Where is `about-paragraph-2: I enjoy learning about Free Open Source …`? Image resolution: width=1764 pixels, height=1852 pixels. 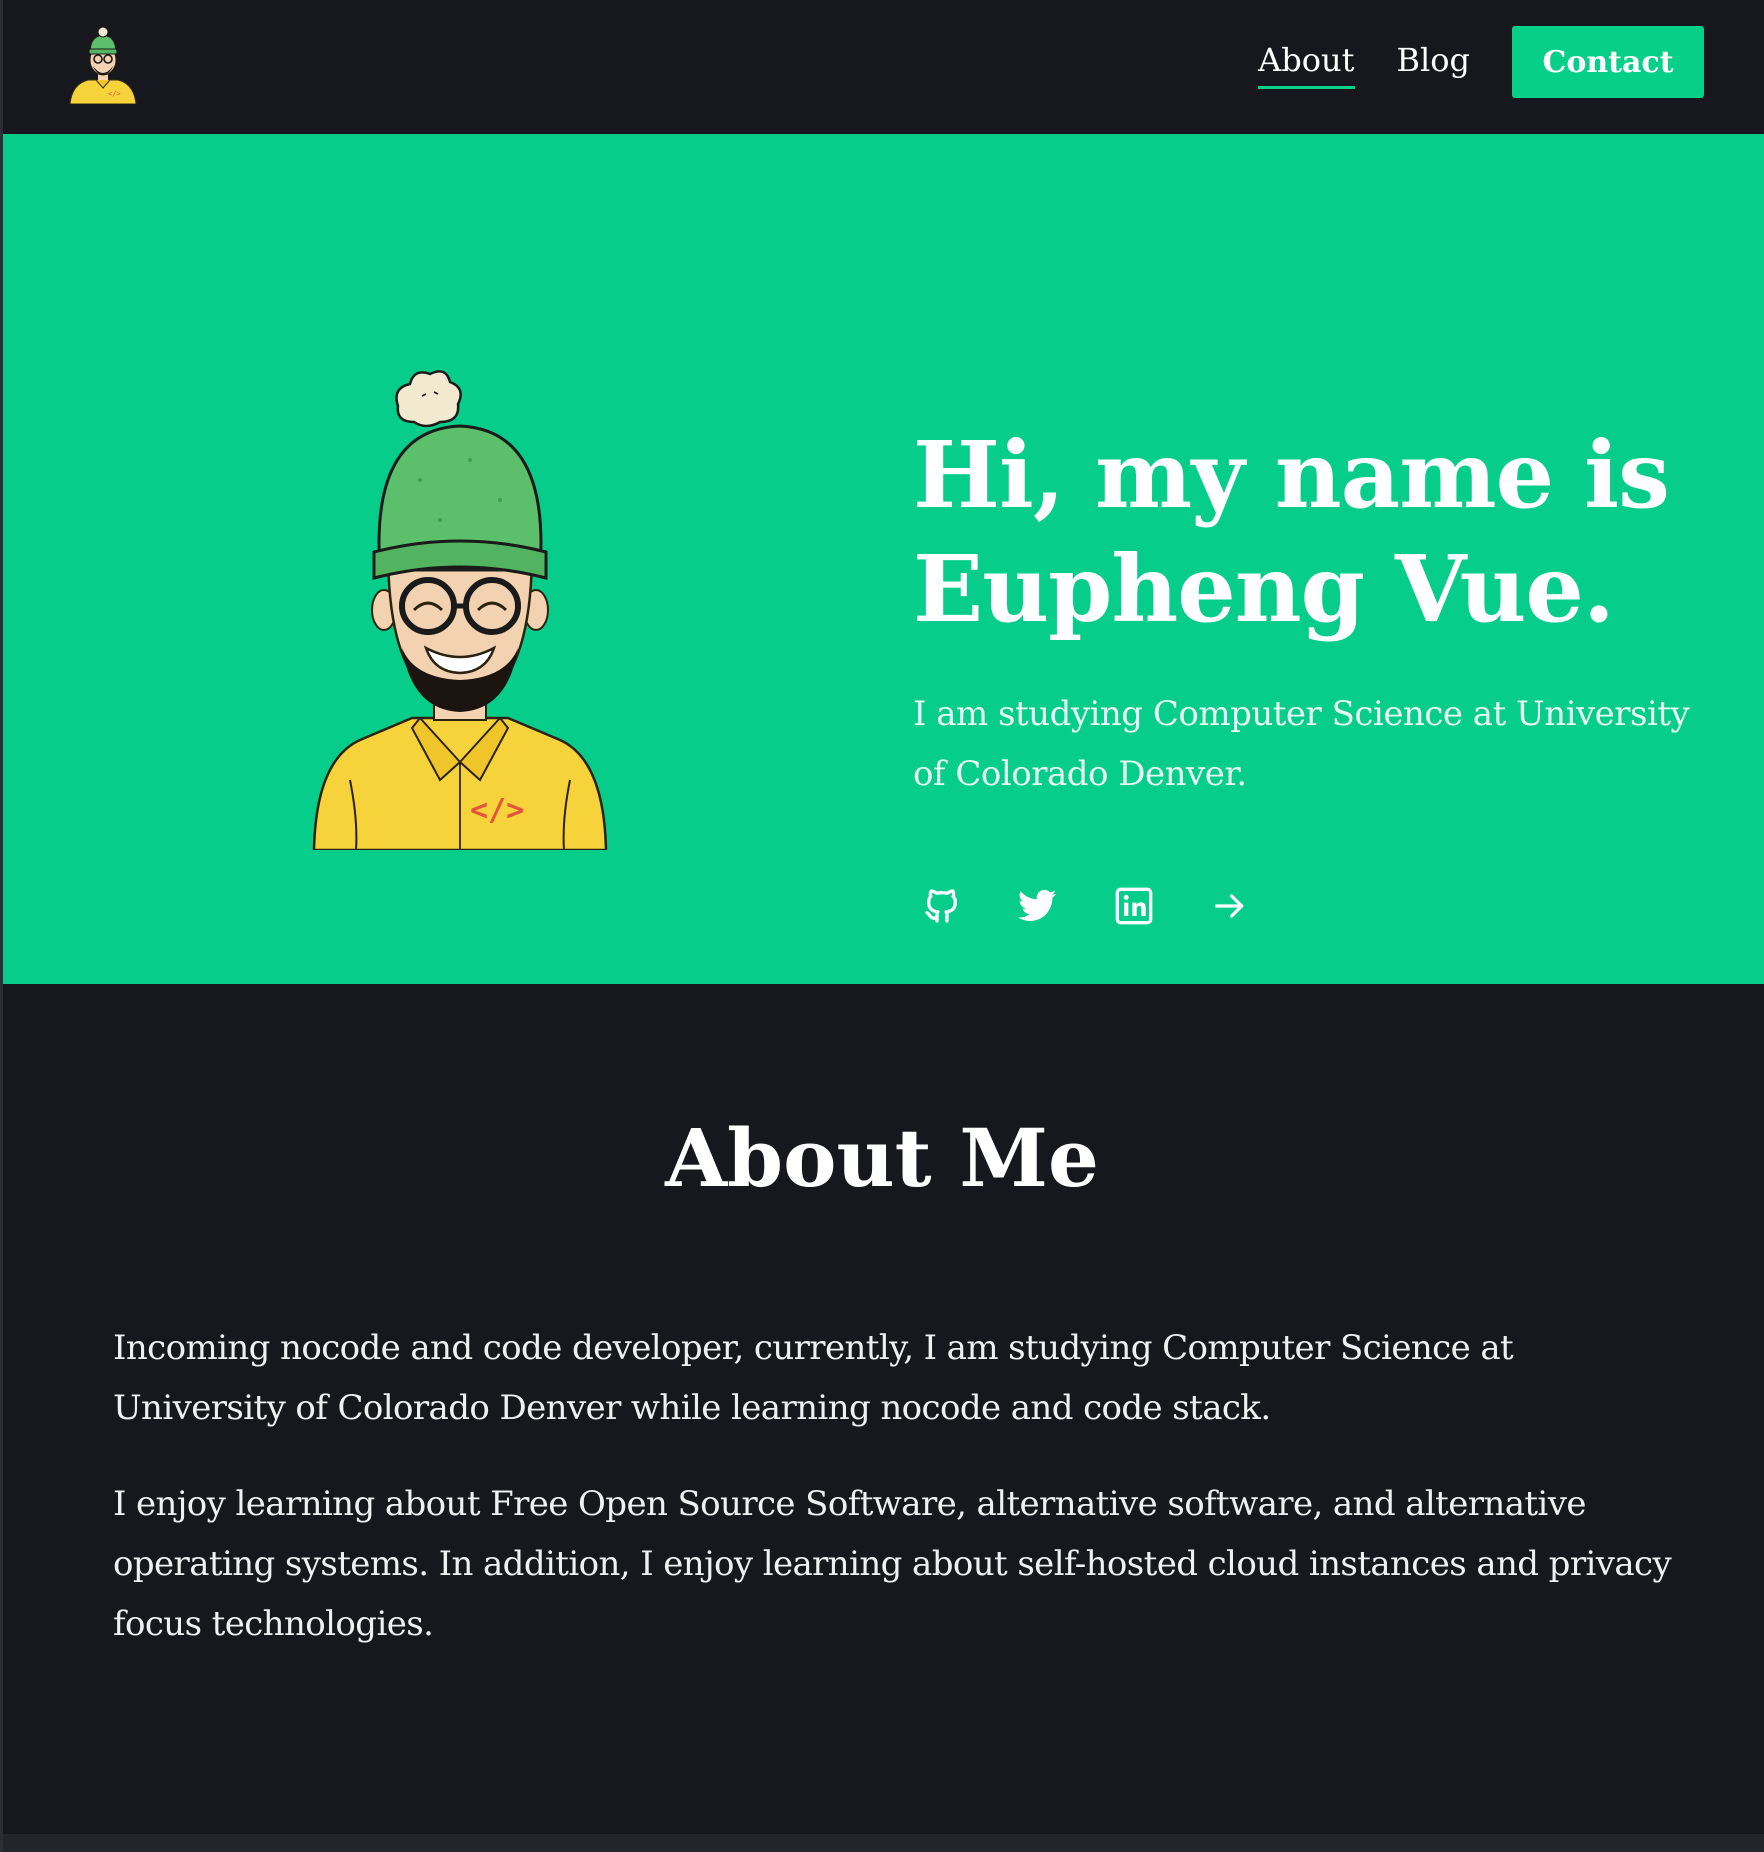
about-paragraph-2: I enjoy learning about Free Open Source … is located at coordinates (892, 1564).